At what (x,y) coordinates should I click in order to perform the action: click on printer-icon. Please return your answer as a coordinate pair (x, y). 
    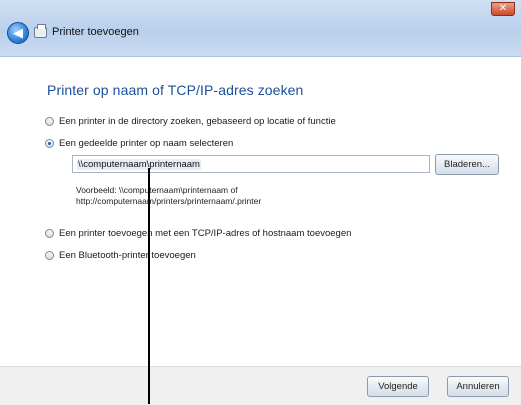
    Looking at the image, I should click on (40, 31).